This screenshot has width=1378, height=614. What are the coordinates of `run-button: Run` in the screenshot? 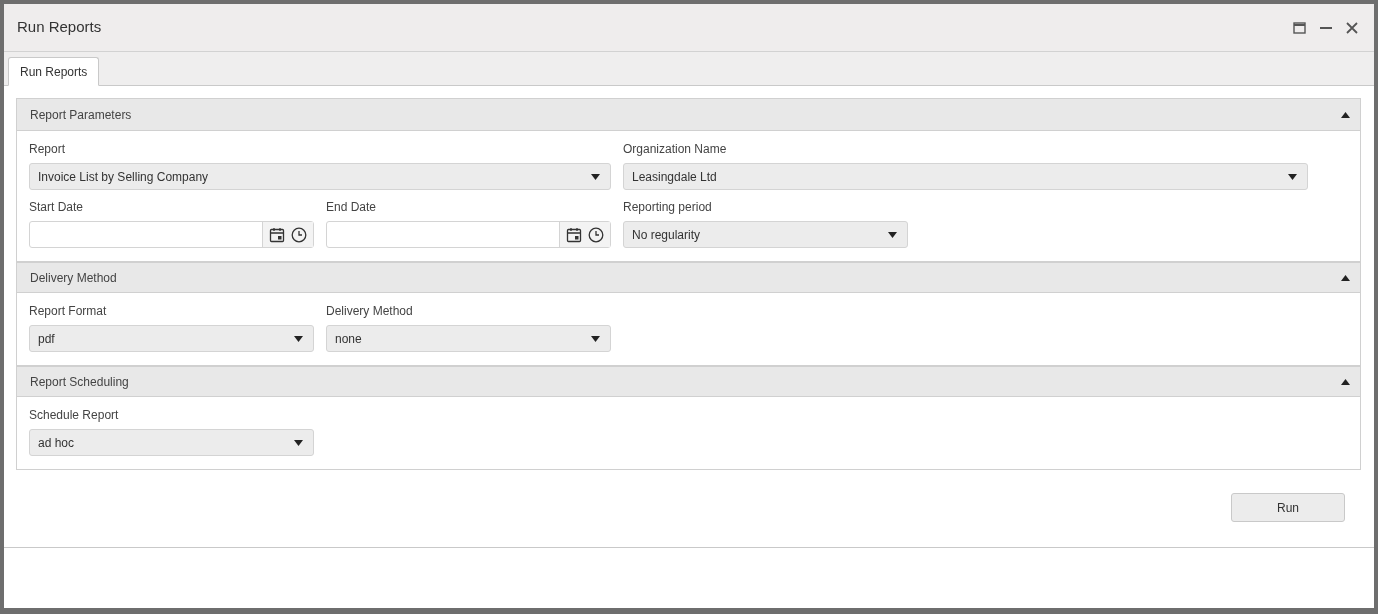 It's located at (1288, 507).